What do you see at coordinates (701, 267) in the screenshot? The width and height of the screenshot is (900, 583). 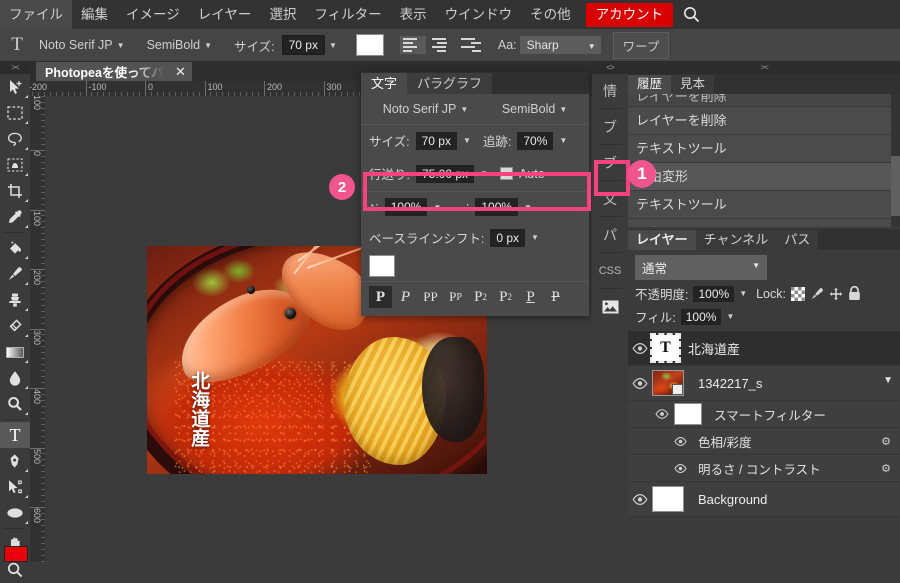 I see `blend-mode-select: 通常 ▼` at bounding box center [701, 267].